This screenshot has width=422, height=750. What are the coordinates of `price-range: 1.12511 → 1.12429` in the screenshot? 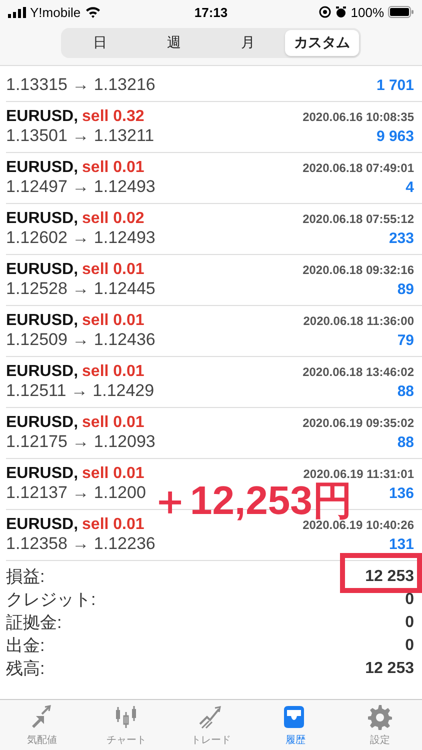 It's located at (80, 391).